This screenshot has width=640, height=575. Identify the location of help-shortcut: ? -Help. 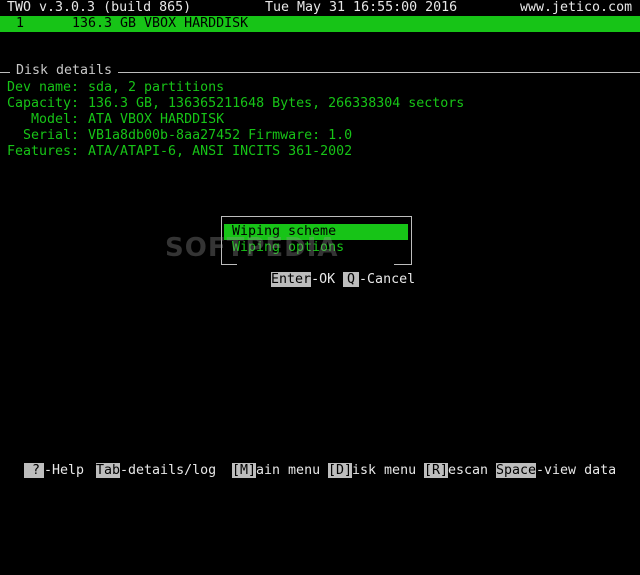
(54, 471).